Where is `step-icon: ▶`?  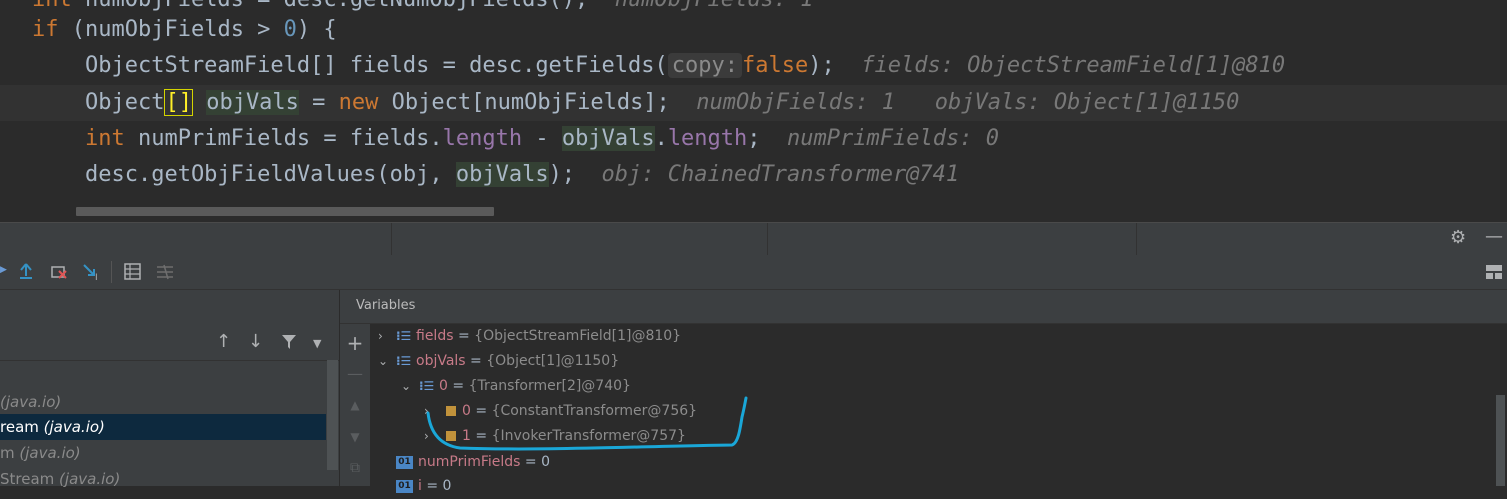
step-icon: ▶ is located at coordinates (3, 270).